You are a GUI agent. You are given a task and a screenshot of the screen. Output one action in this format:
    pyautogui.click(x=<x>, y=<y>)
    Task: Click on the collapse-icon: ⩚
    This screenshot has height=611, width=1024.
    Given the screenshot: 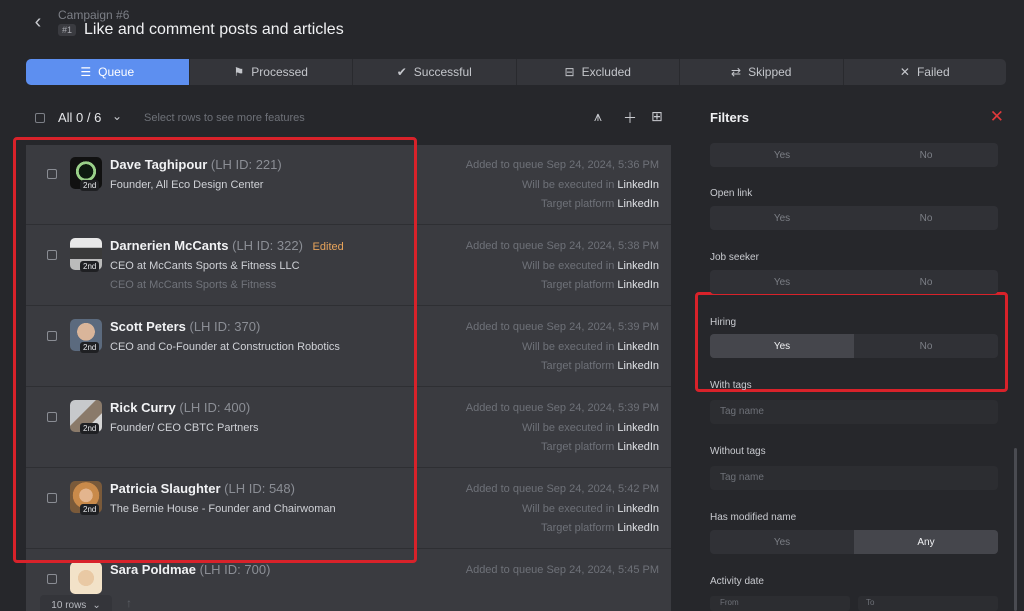 What is the action you would take?
    pyautogui.click(x=598, y=116)
    